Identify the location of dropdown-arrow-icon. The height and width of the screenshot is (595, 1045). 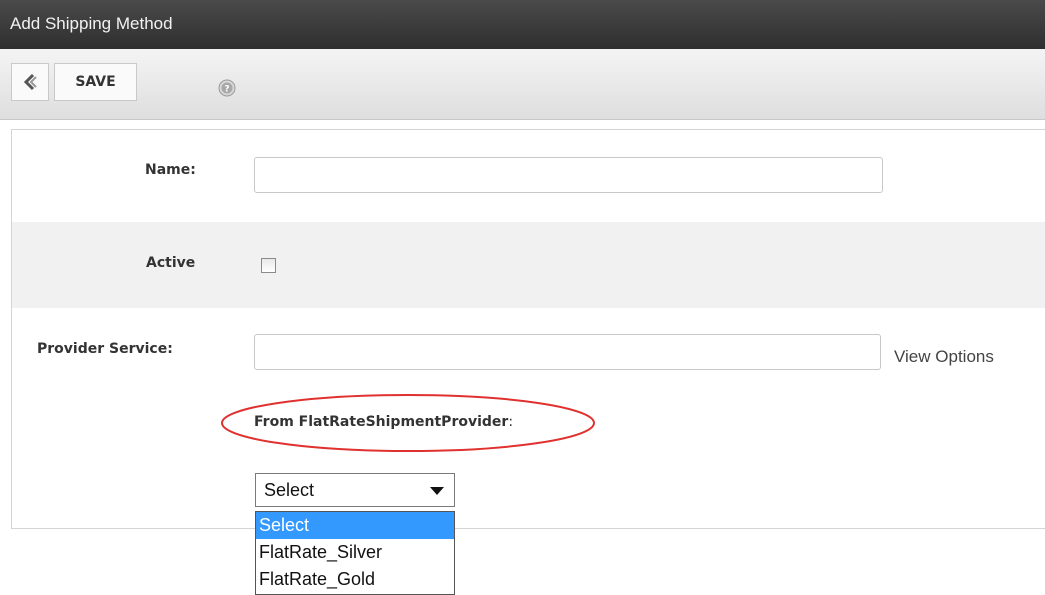
(437, 491).